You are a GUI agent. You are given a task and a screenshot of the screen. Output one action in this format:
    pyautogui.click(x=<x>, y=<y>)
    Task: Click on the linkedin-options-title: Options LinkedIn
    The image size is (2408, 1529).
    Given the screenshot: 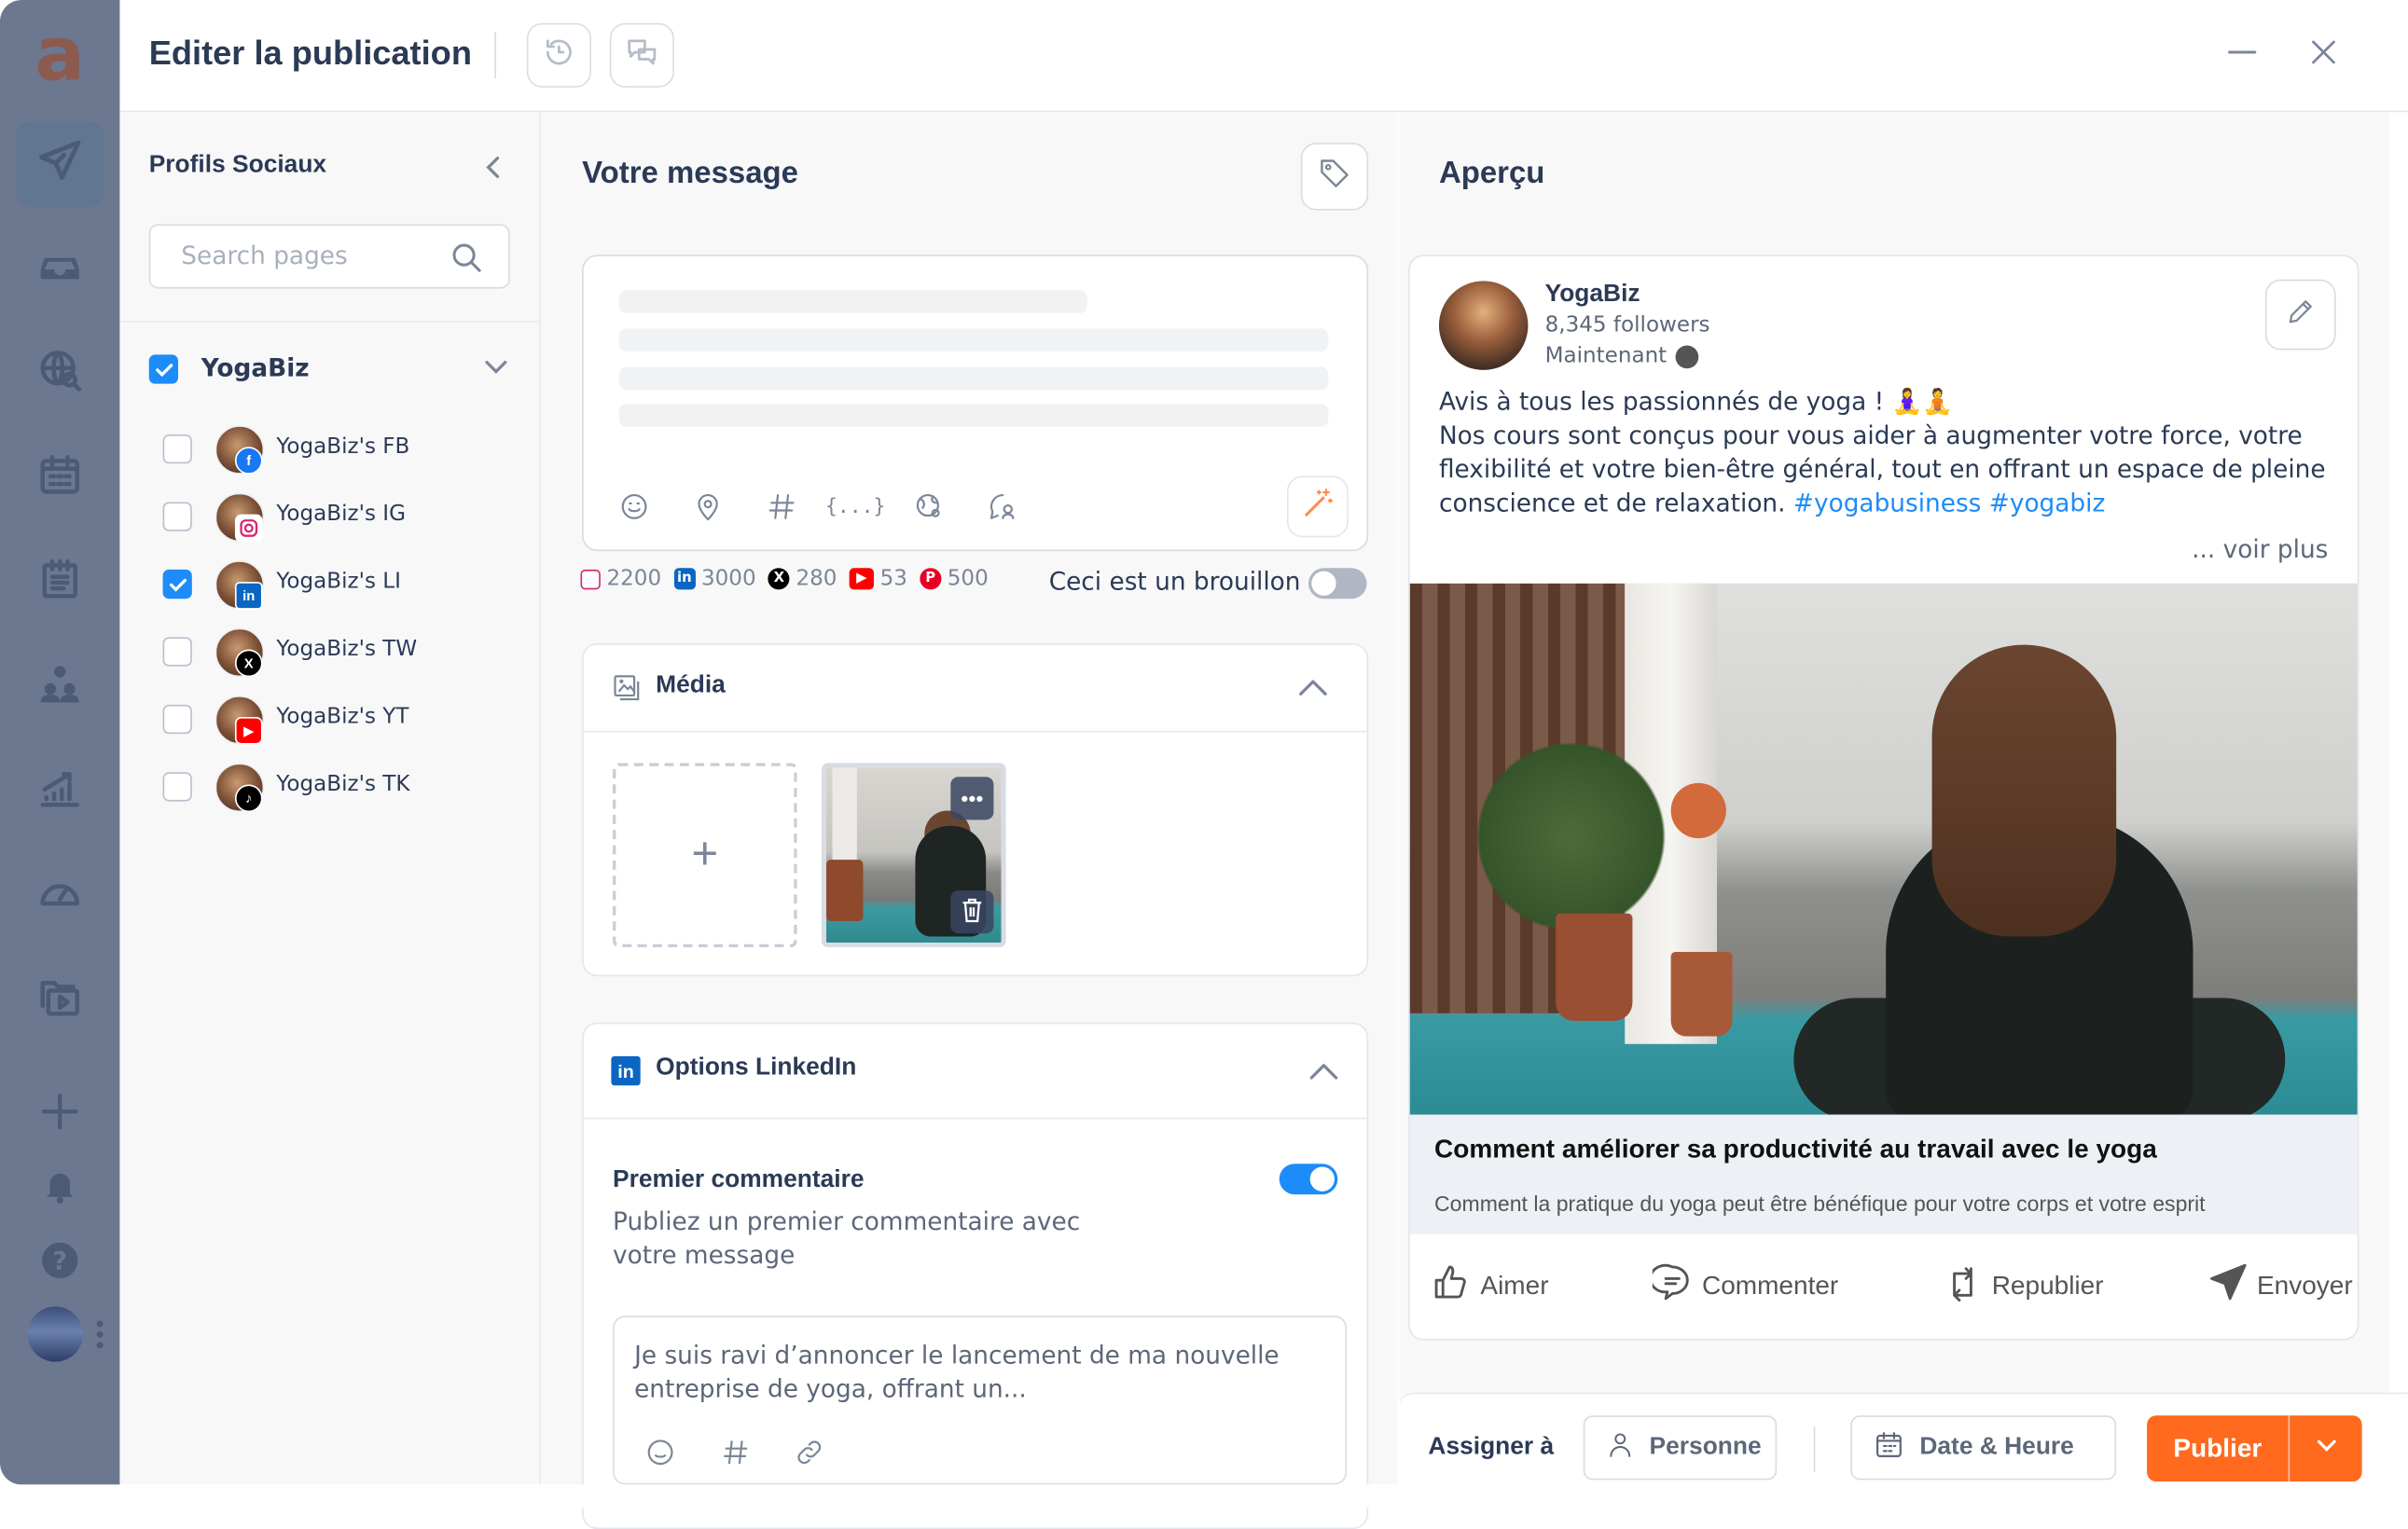 What is the action you would take?
    pyautogui.click(x=757, y=1068)
    